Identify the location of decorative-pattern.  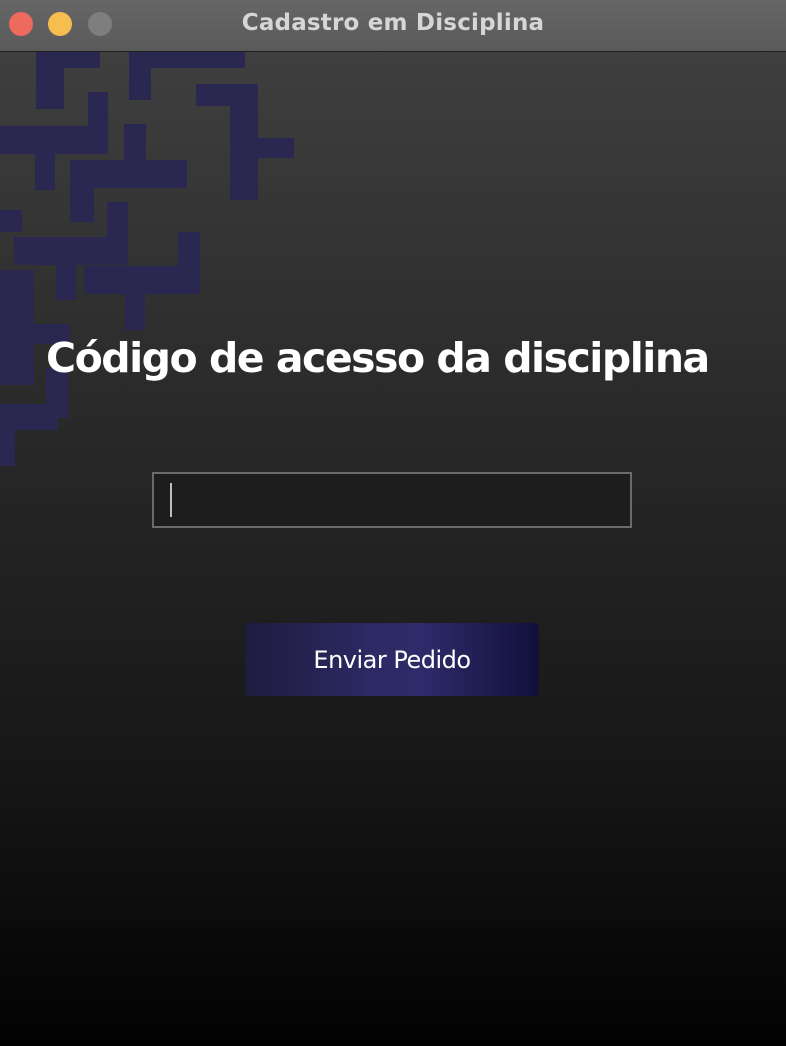
(147, 259).